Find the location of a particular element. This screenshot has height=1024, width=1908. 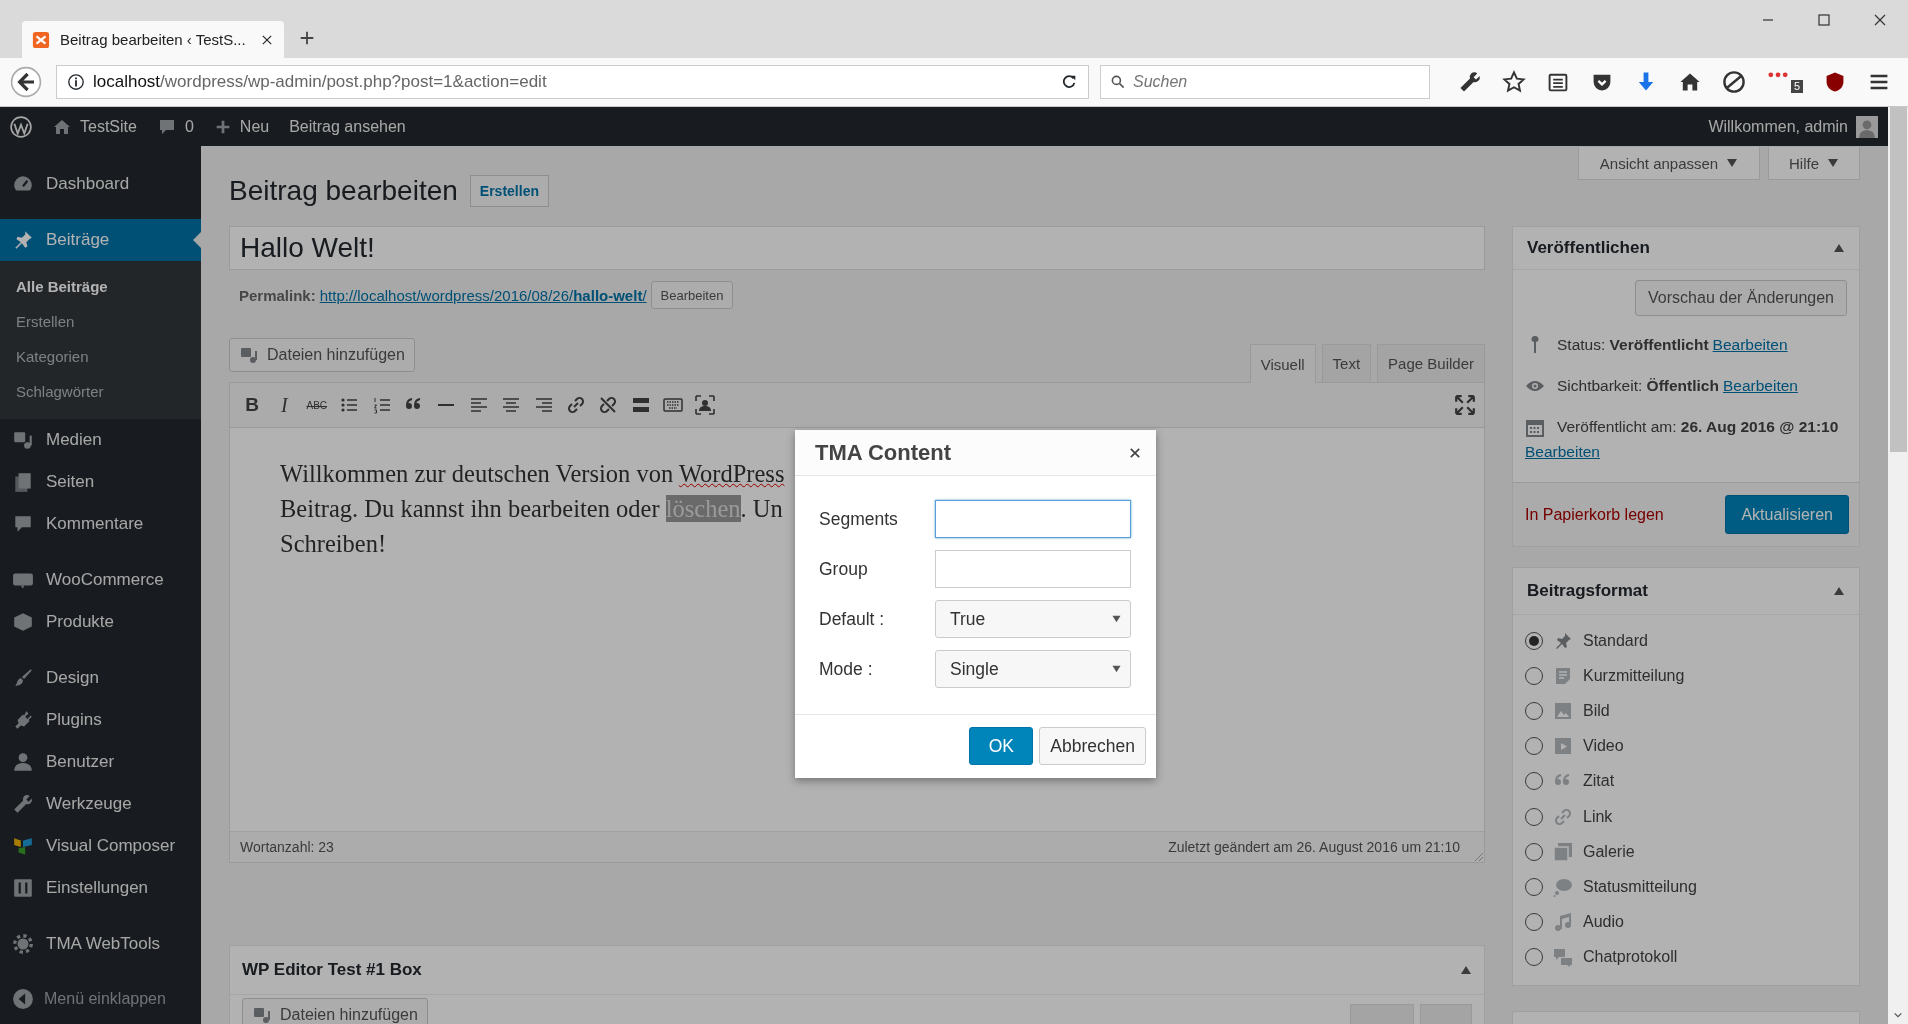

sidebar-item: Dashboard is located at coordinates (100, 184).